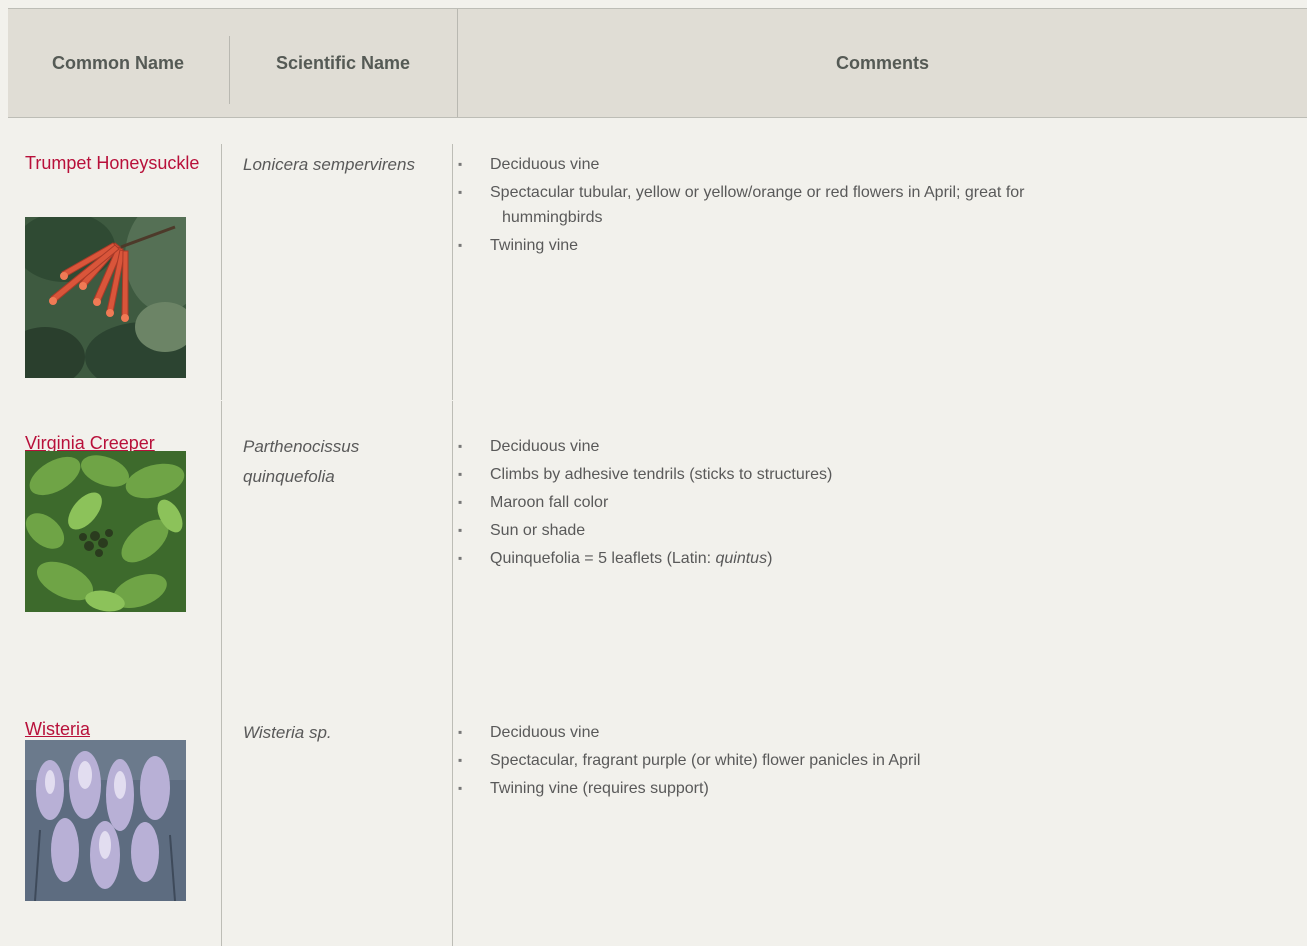  I want to click on comment-text: Sun or shade, so click(538, 530).